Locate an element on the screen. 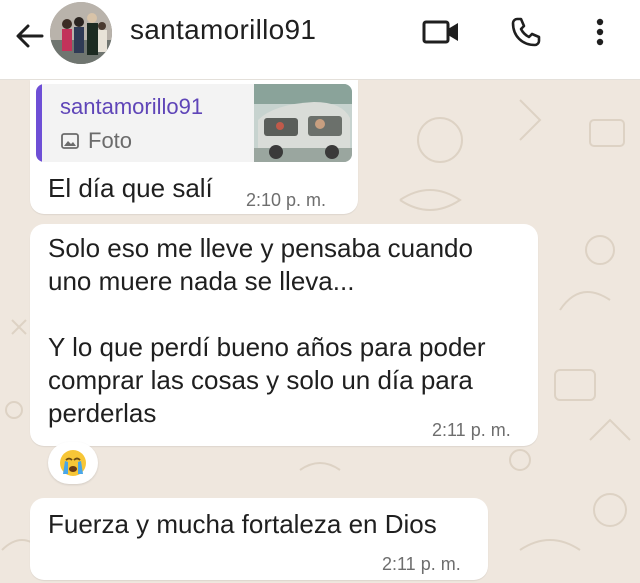 This screenshot has width=640, height=583. quote-author: santamorillo91 is located at coordinates (132, 106).